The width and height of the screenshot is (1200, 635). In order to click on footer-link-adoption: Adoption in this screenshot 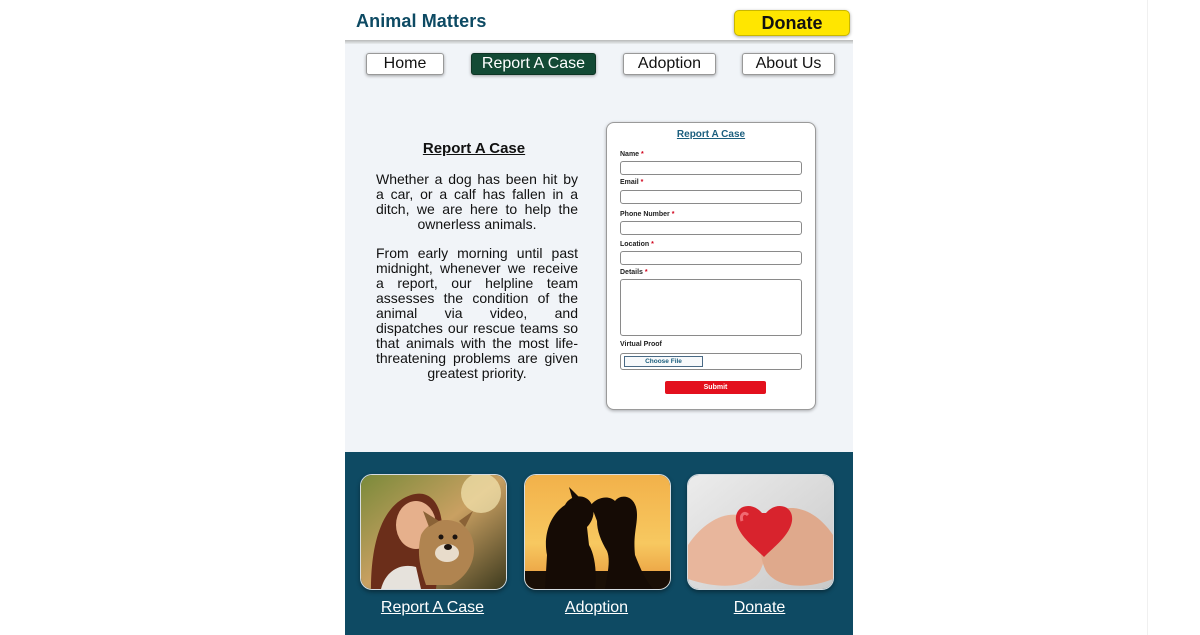, I will do `click(596, 608)`.